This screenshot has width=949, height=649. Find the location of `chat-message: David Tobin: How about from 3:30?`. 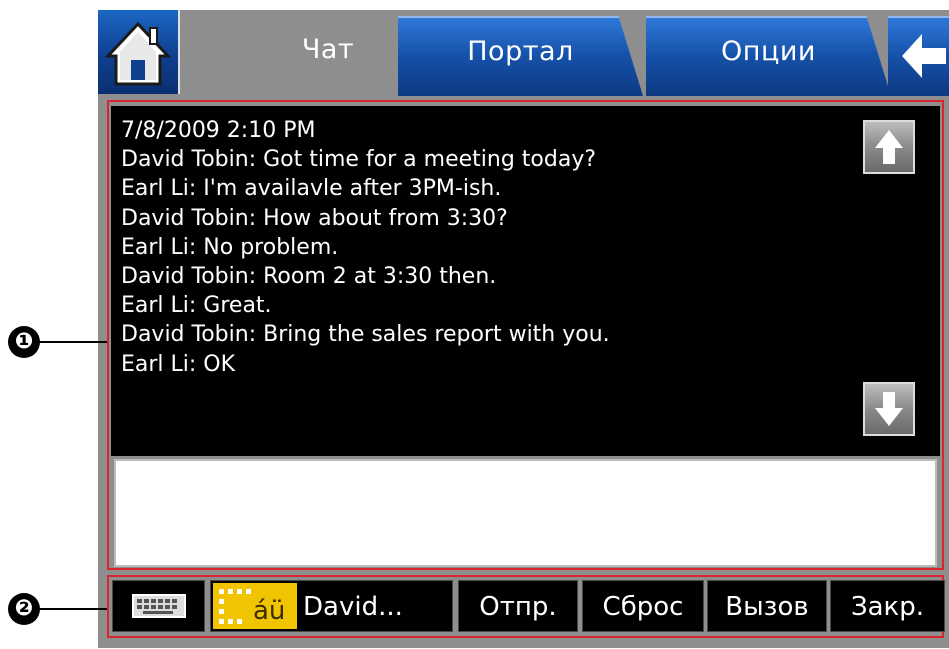

chat-message: David Tobin: How about from 3:30? is located at coordinates (314, 218).